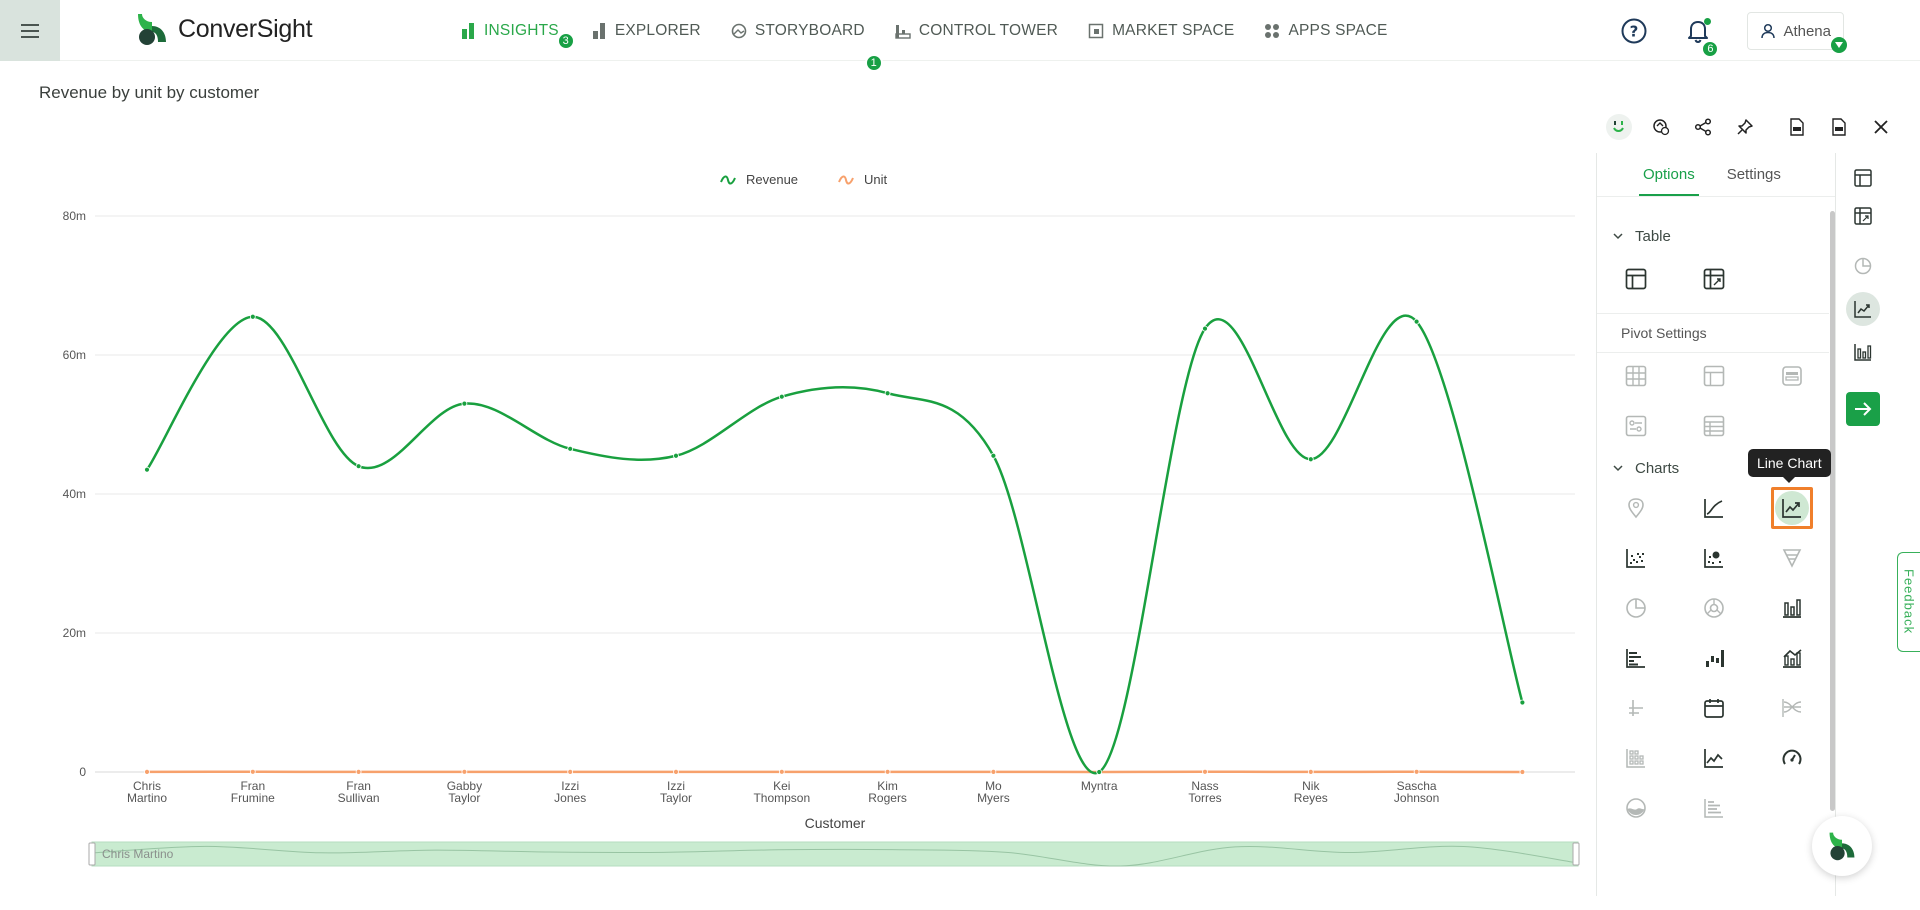 This screenshot has width=1920, height=910. I want to click on column-chart-option, so click(1792, 608).